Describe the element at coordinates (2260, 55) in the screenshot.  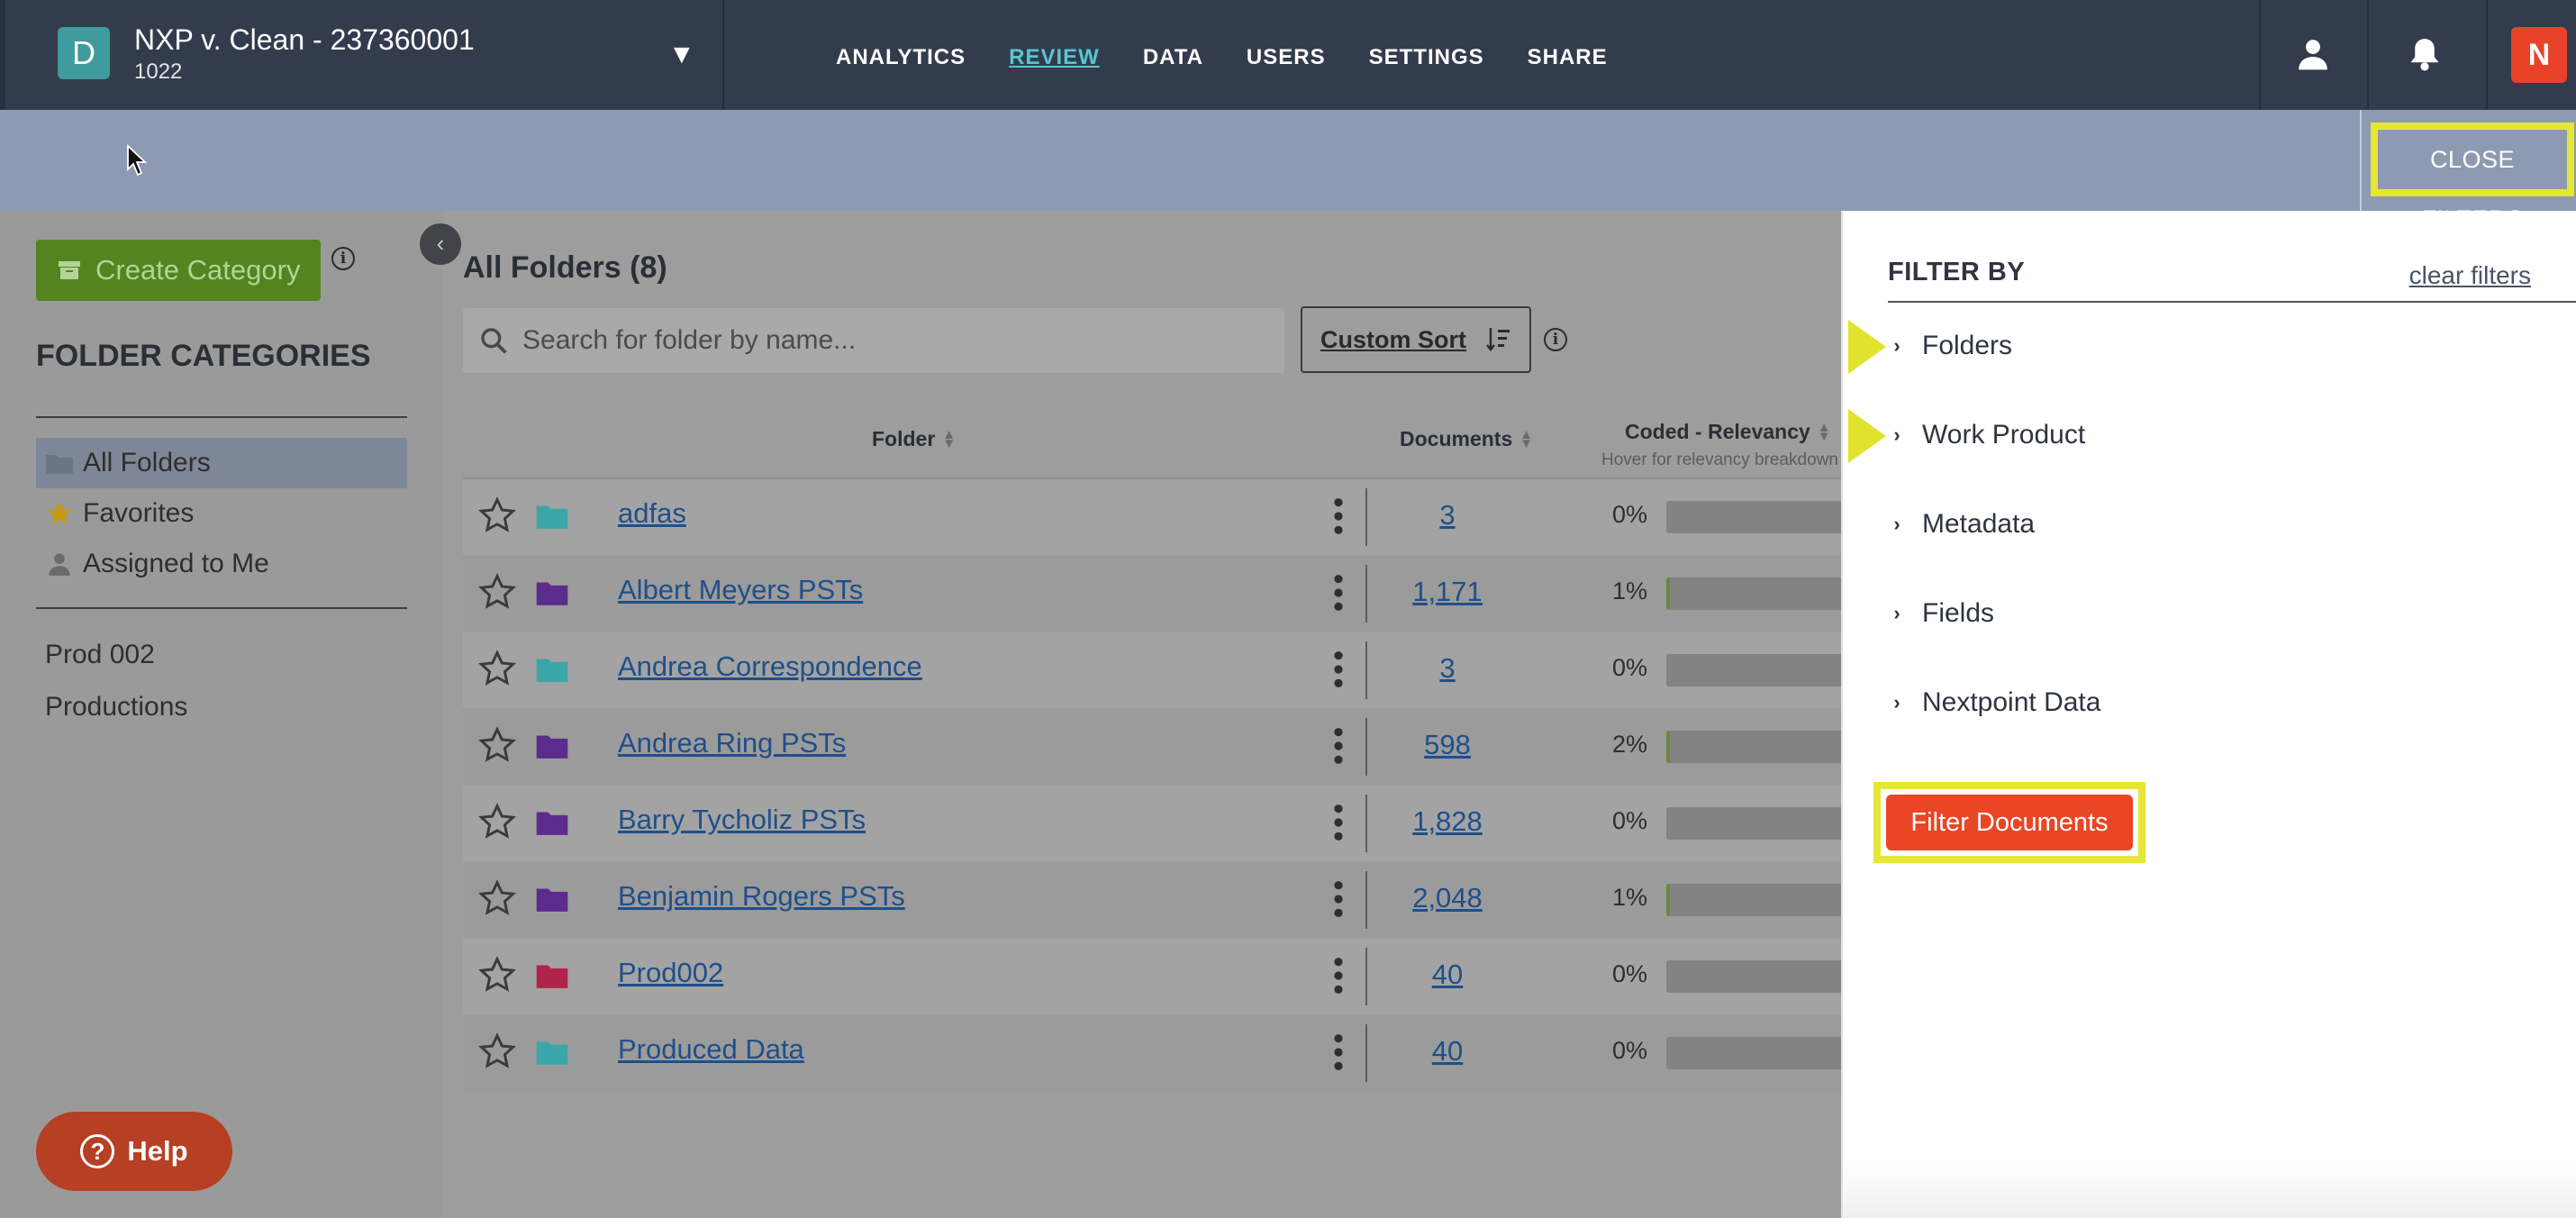
I see `nav-divider` at that location.